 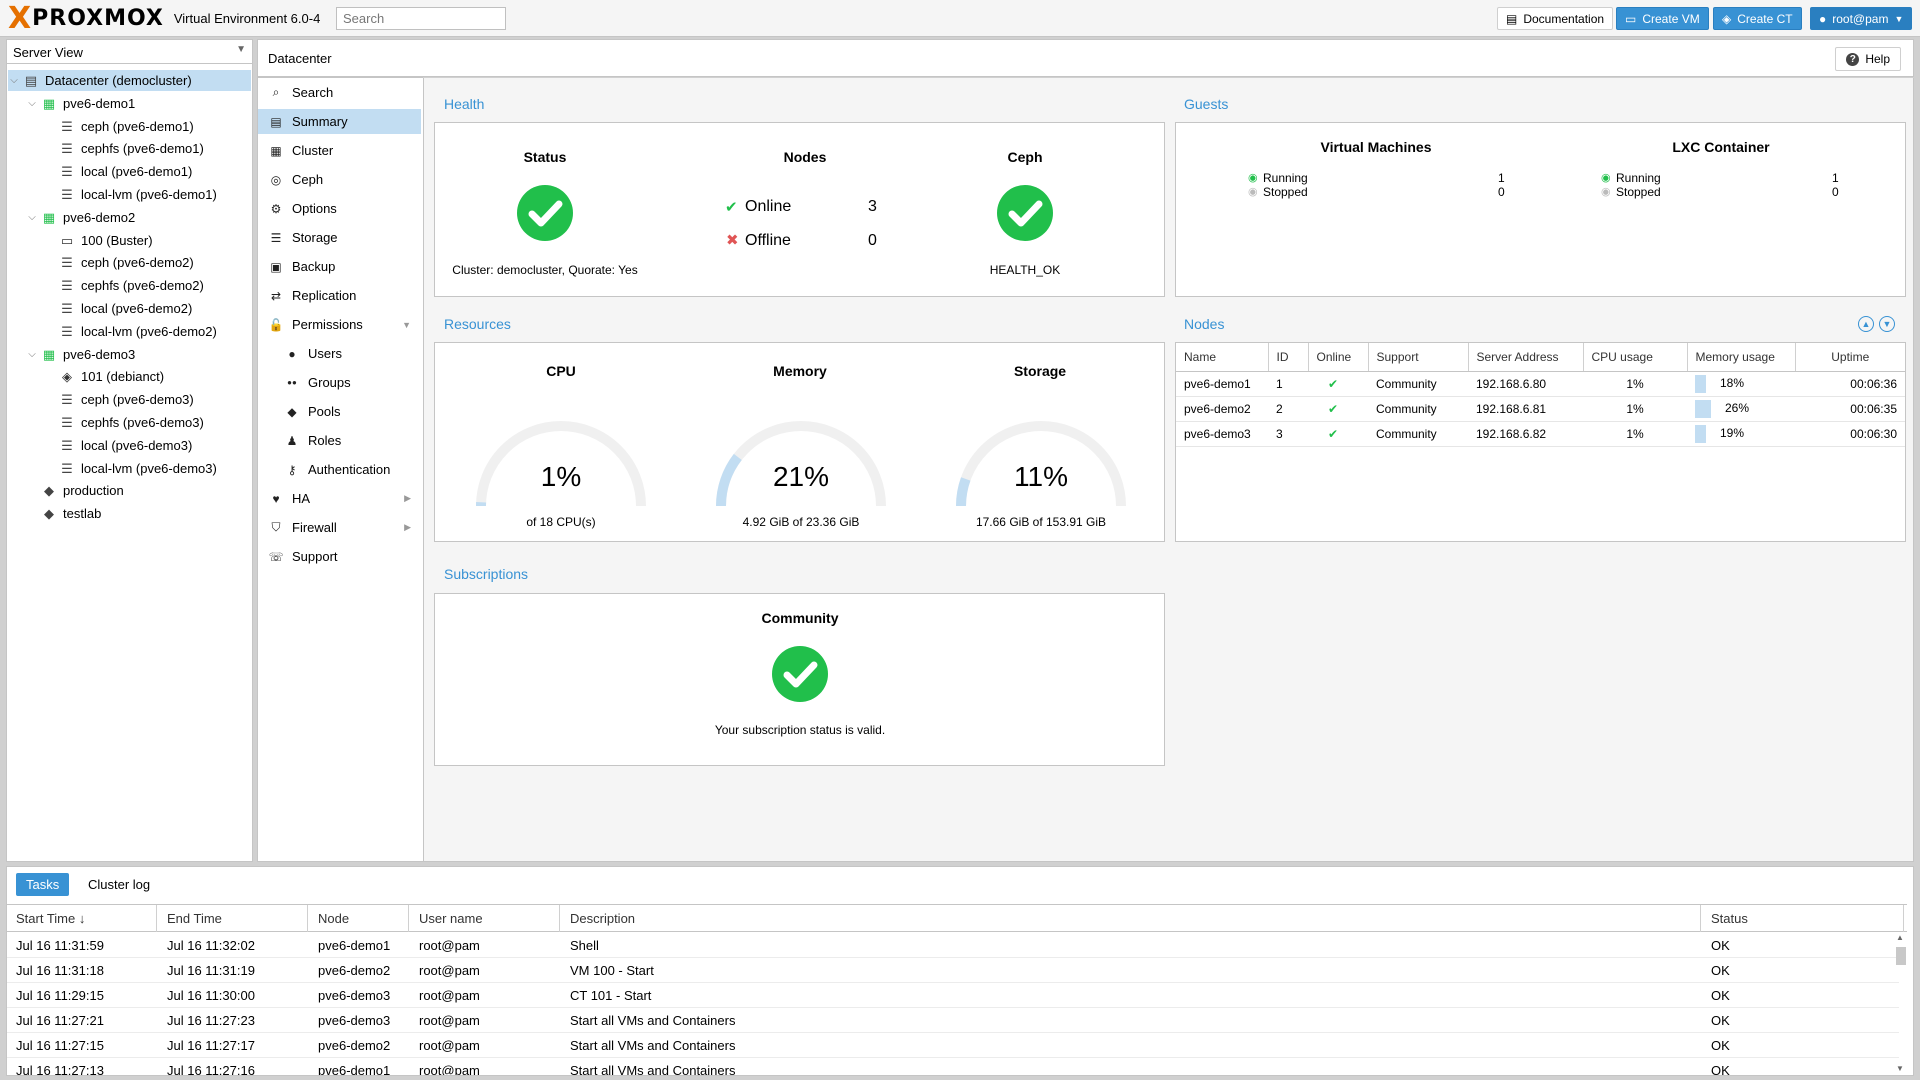 What do you see at coordinates (82, 918) in the screenshot?
I see `col-start-time: Start Time ↓` at bounding box center [82, 918].